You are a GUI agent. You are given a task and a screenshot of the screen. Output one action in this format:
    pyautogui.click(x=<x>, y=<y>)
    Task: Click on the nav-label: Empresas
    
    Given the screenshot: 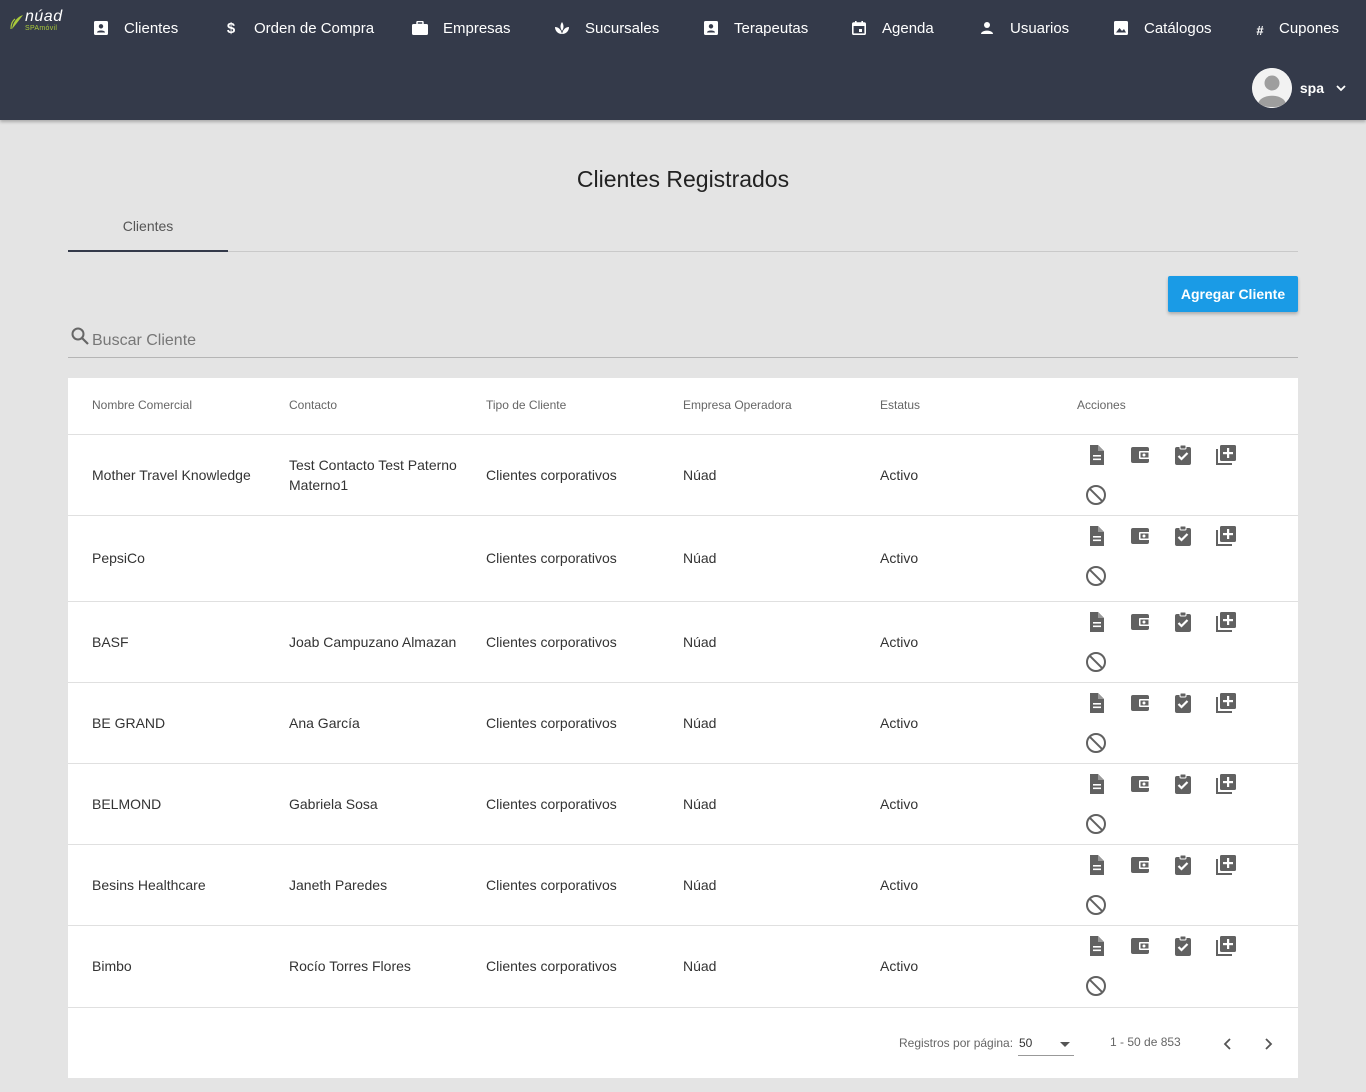 What is the action you would take?
    pyautogui.click(x=477, y=28)
    